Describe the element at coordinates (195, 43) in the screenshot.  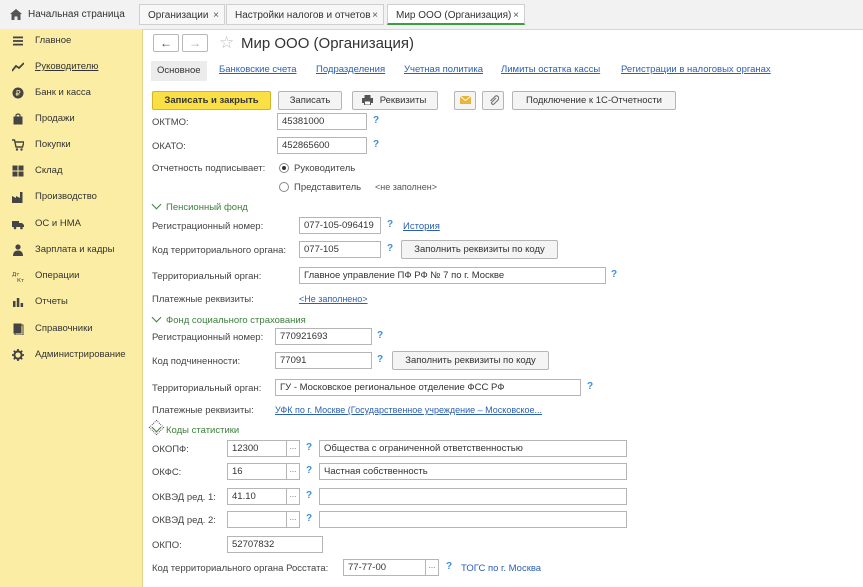
I see `forward-button: →` at that location.